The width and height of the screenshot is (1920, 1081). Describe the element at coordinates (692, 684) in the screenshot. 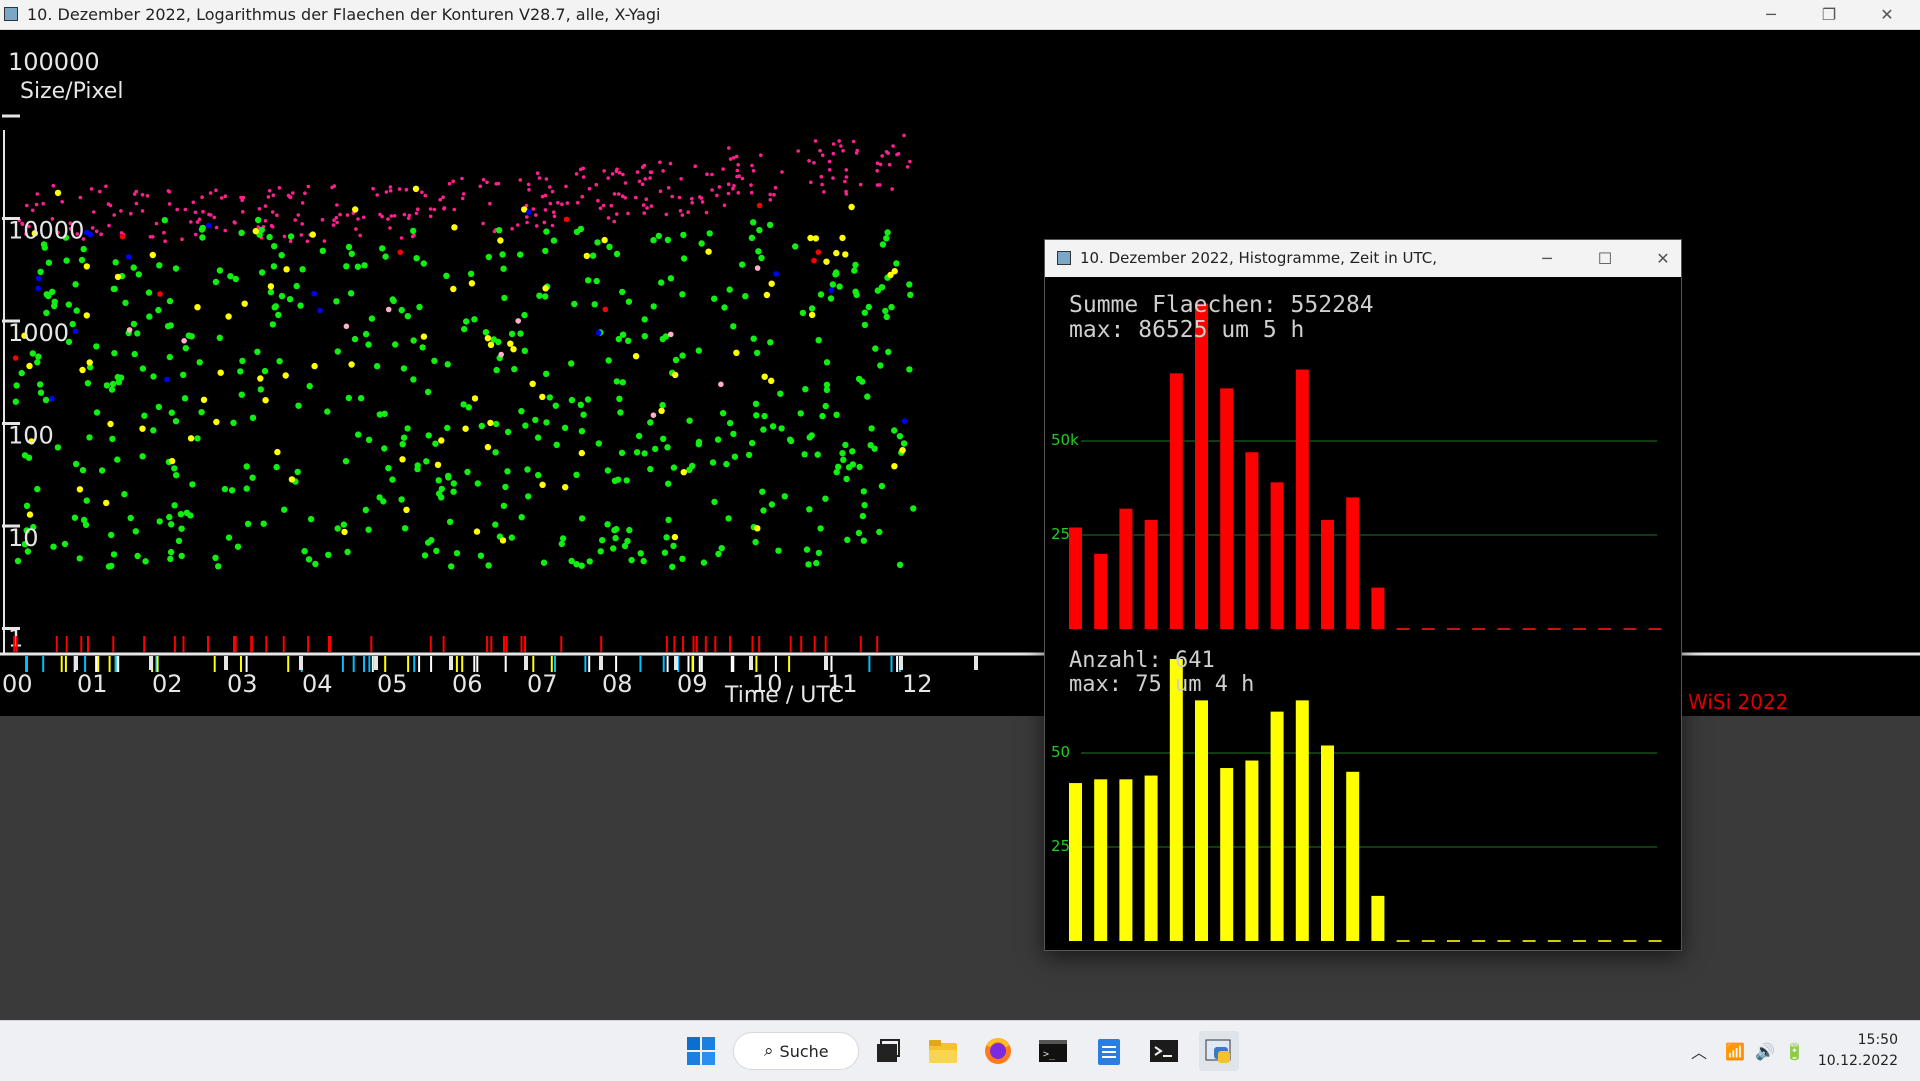

I see `x-tick-label: 09` at that location.